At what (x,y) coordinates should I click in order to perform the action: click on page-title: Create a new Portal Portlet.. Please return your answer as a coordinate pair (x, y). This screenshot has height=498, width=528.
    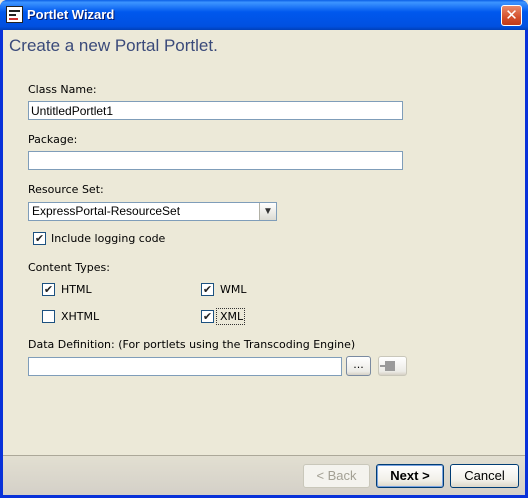
    Looking at the image, I should click on (113, 45).